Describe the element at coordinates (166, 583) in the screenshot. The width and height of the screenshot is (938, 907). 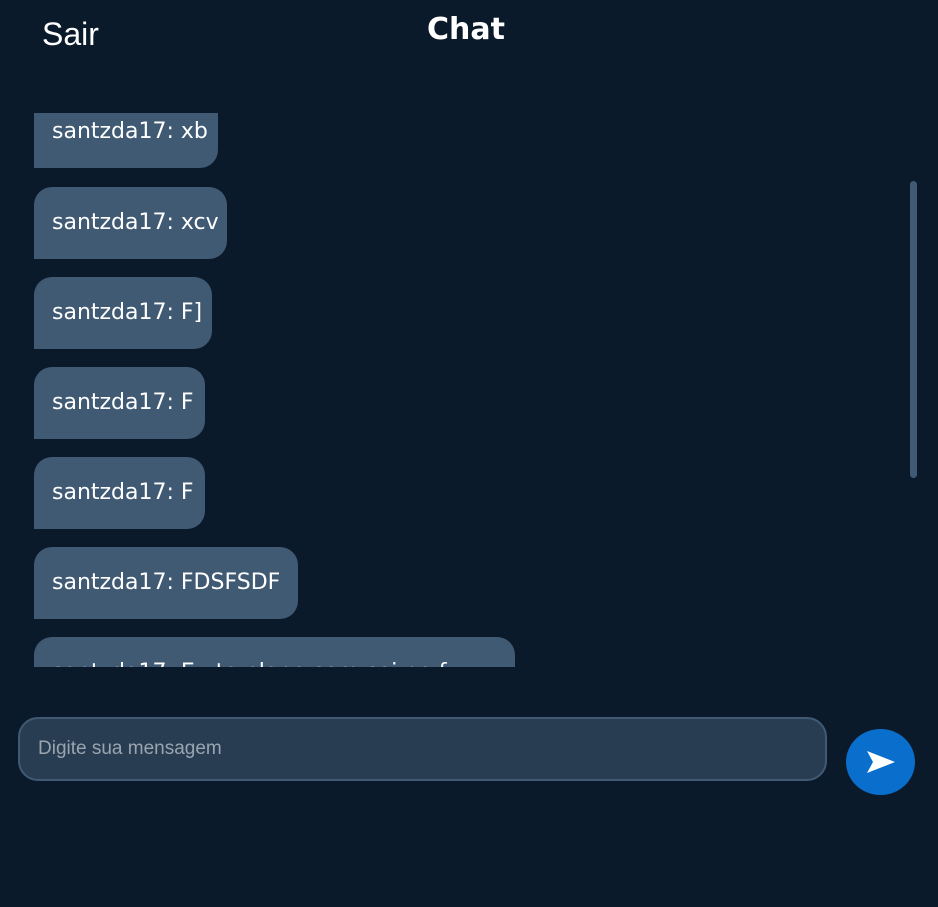
I see `message-bubble: santzda17: FDSFSDF` at that location.